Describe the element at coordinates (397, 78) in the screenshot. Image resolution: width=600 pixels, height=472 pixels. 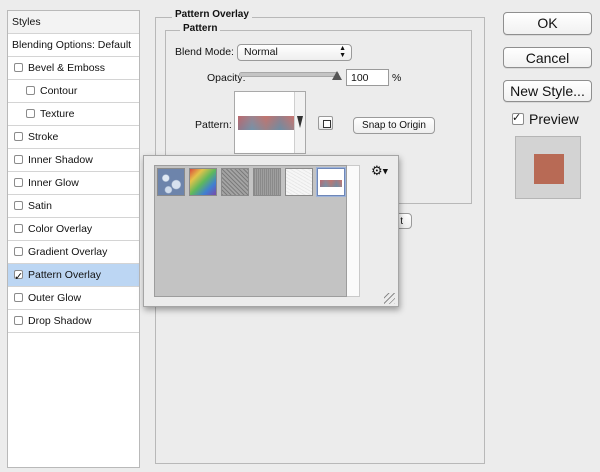
I see `opacity-unit: %` at that location.